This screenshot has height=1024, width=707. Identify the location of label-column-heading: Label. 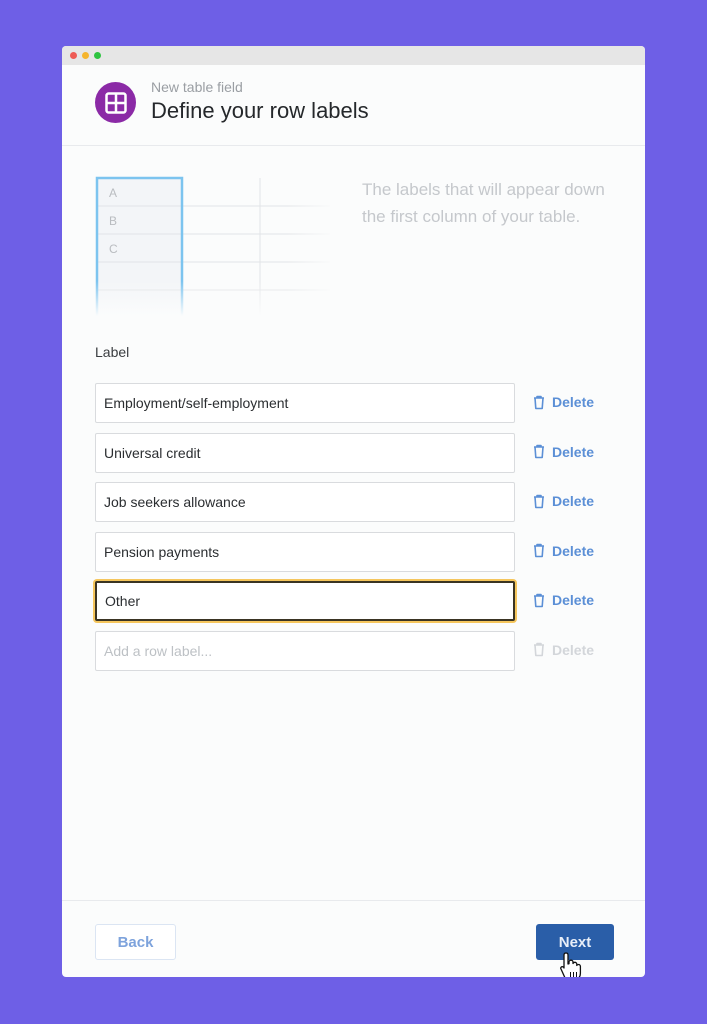
(112, 352).